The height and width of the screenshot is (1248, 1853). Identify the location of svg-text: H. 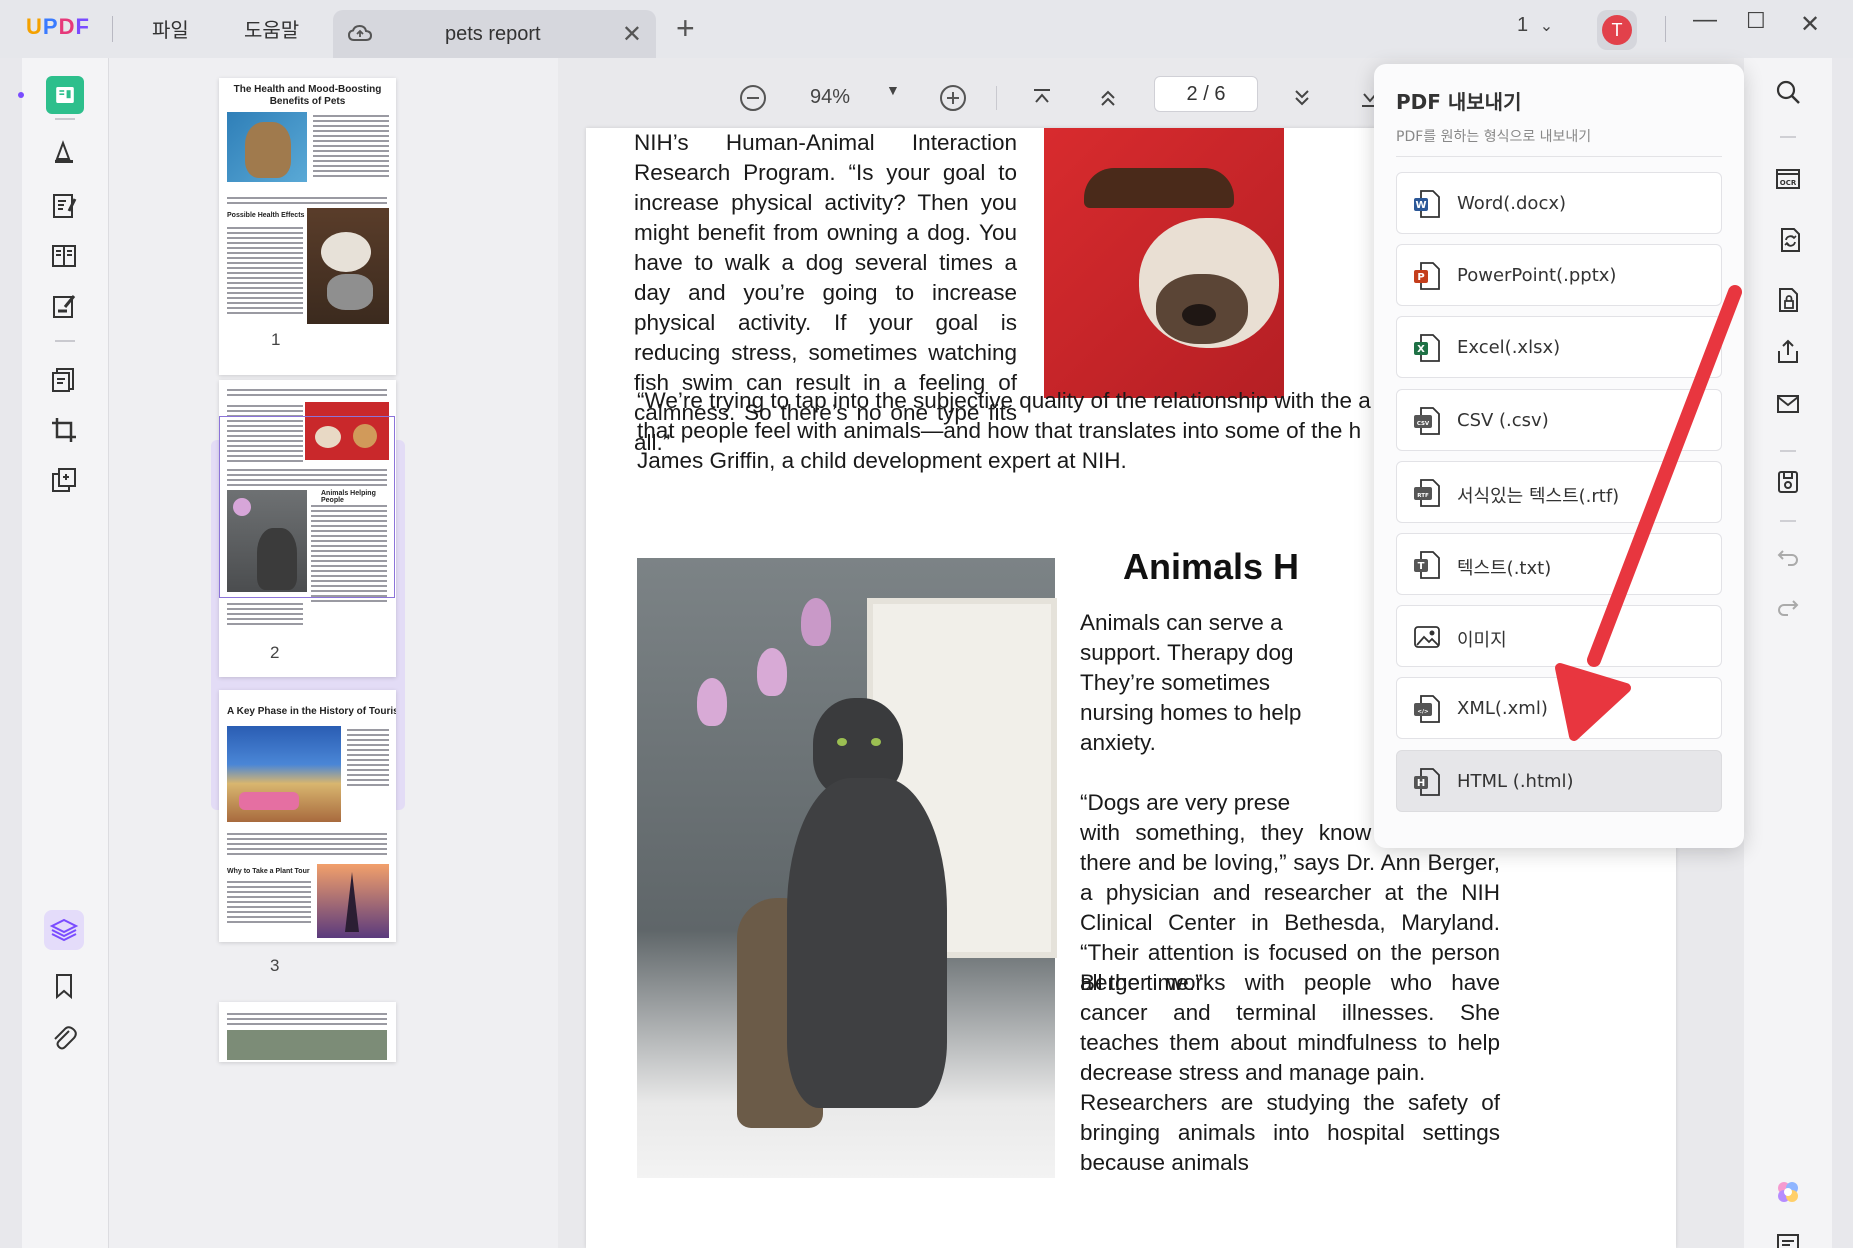
(1421, 783).